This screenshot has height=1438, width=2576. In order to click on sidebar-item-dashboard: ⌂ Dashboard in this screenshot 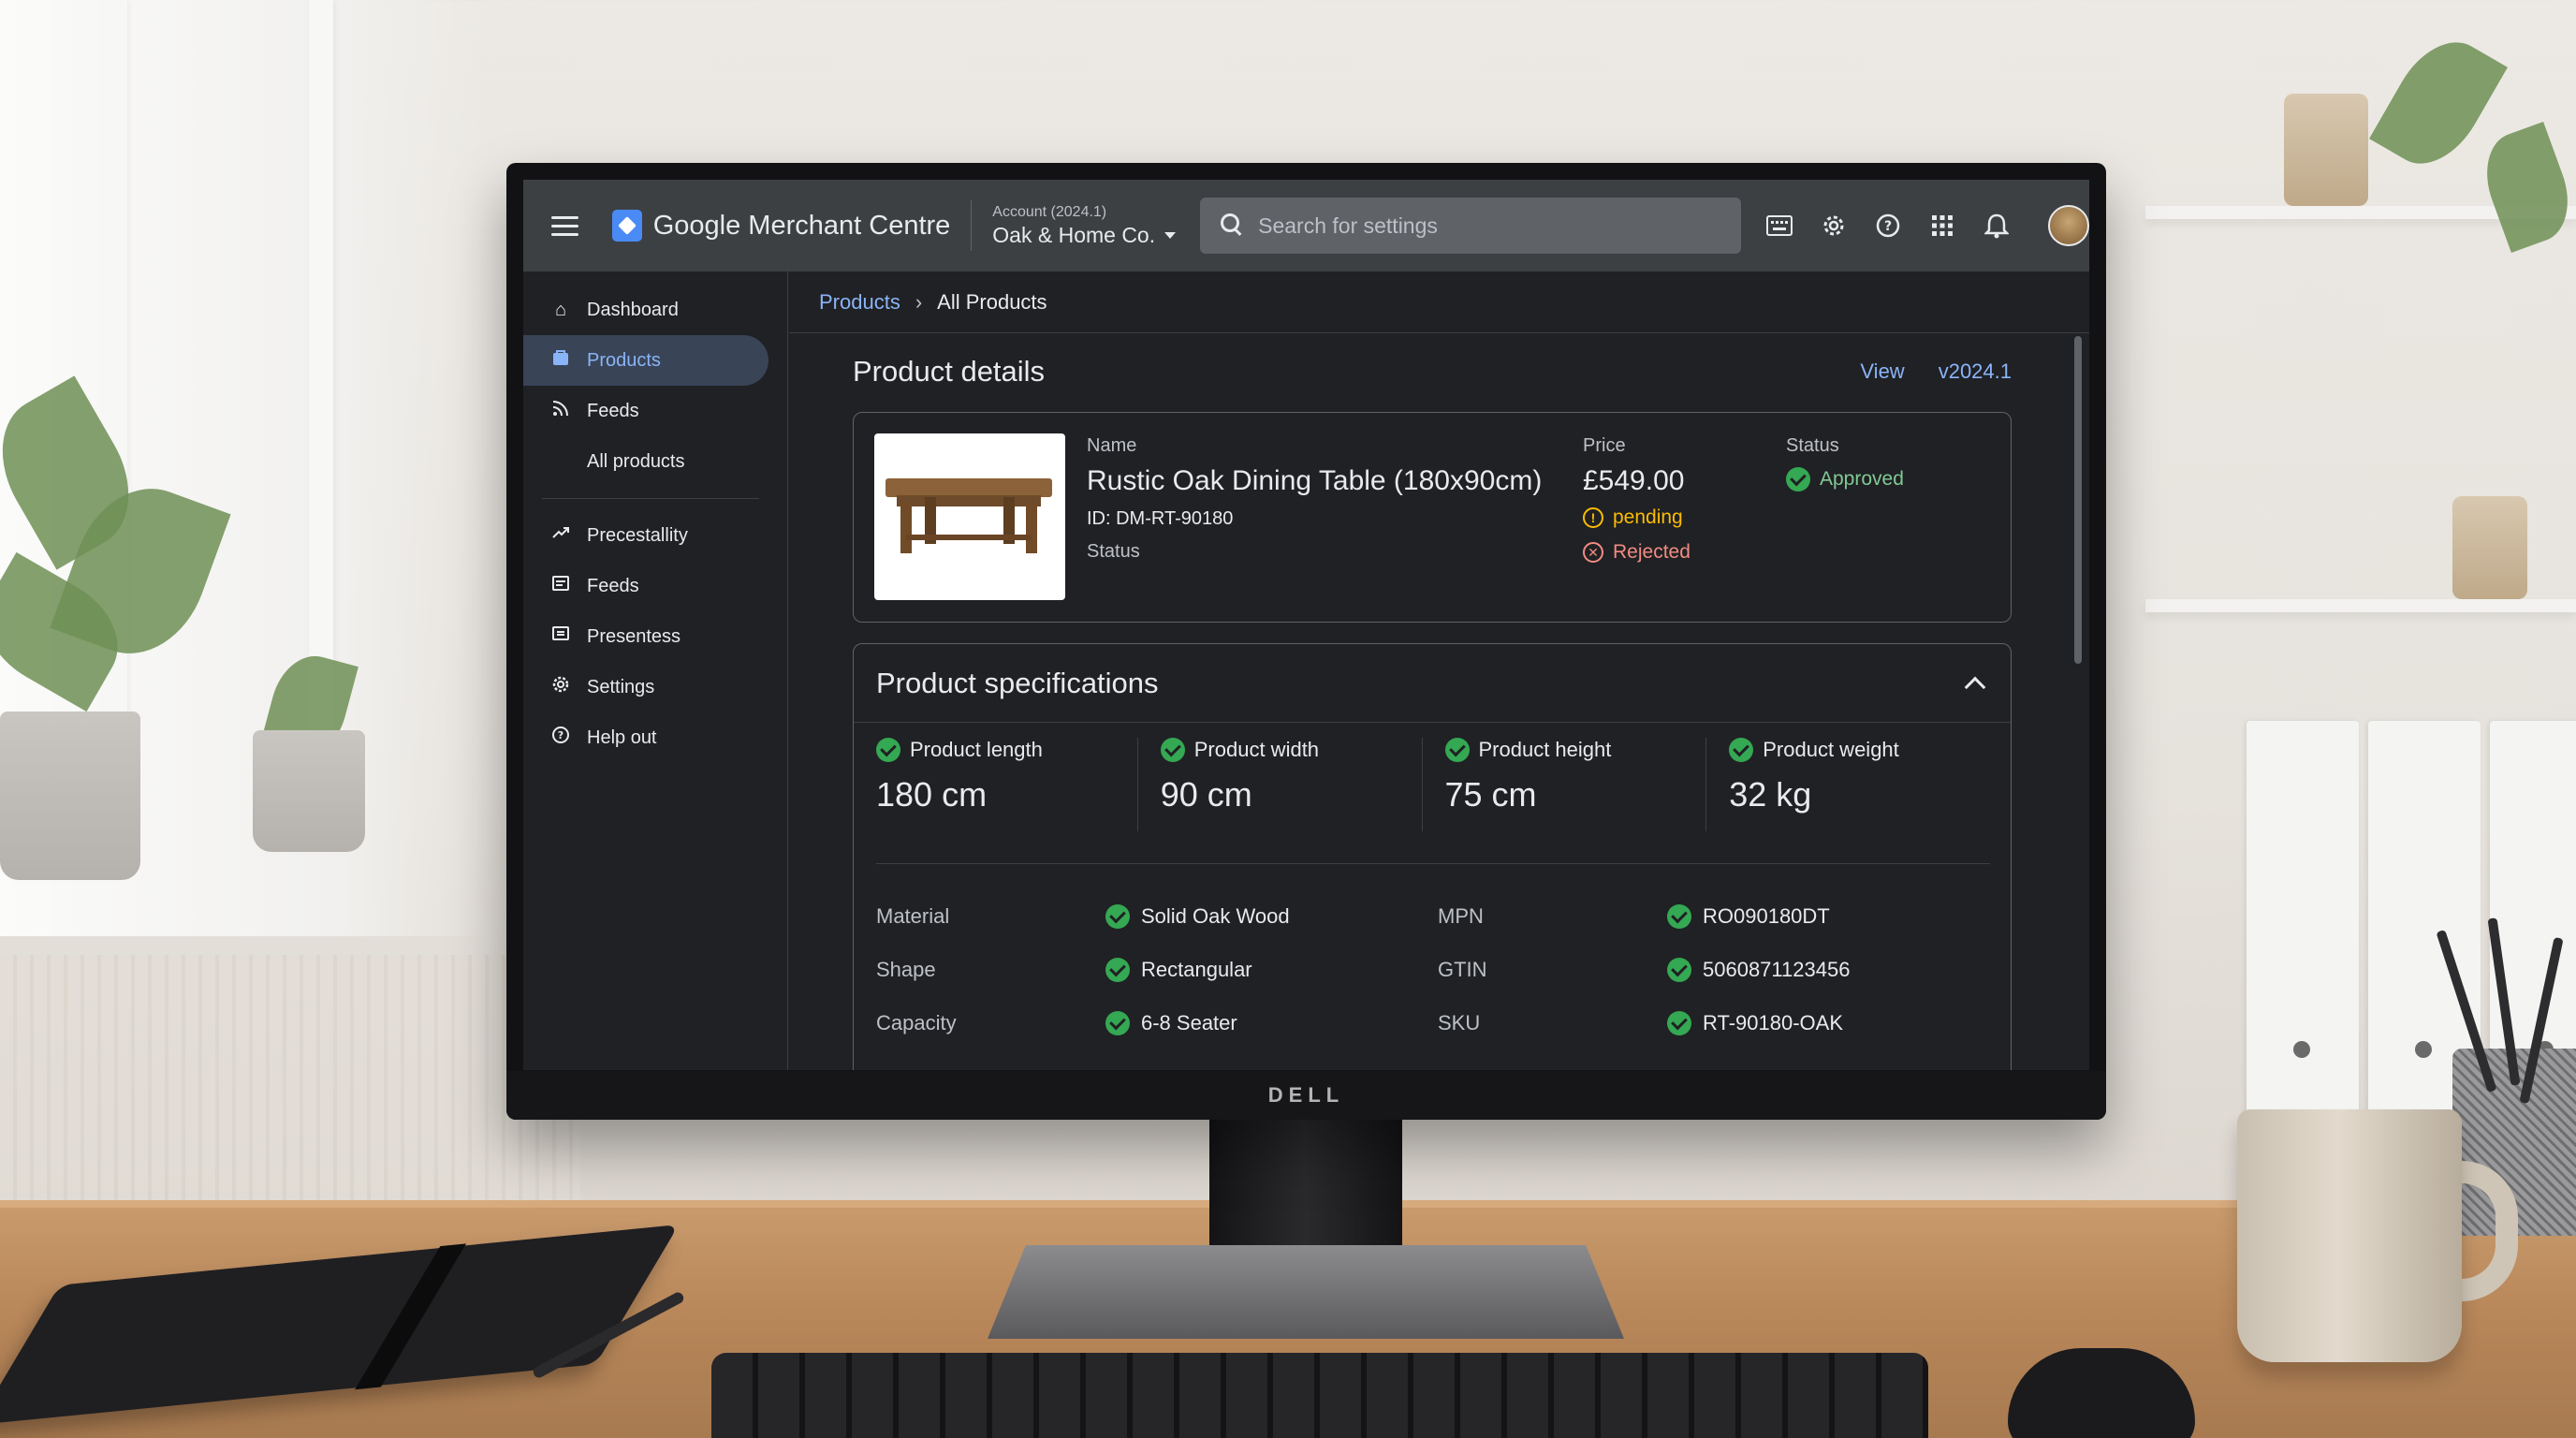, I will do `click(645, 310)`.